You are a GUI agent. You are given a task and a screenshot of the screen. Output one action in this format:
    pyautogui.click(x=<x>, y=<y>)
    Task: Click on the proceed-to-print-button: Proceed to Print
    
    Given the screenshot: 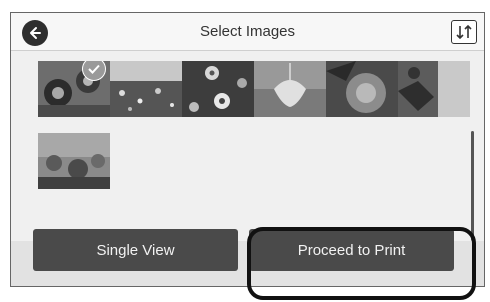 What is the action you would take?
    pyautogui.click(x=351, y=250)
    